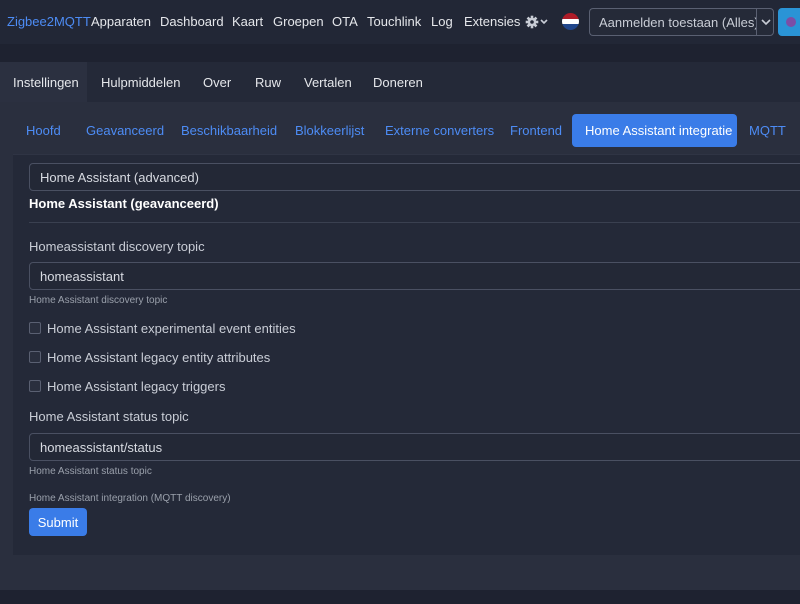 This screenshot has height=604, width=800. Describe the element at coordinates (125, 130) in the screenshot. I see `subtab-geavanceerd: Geavanceerd` at that location.